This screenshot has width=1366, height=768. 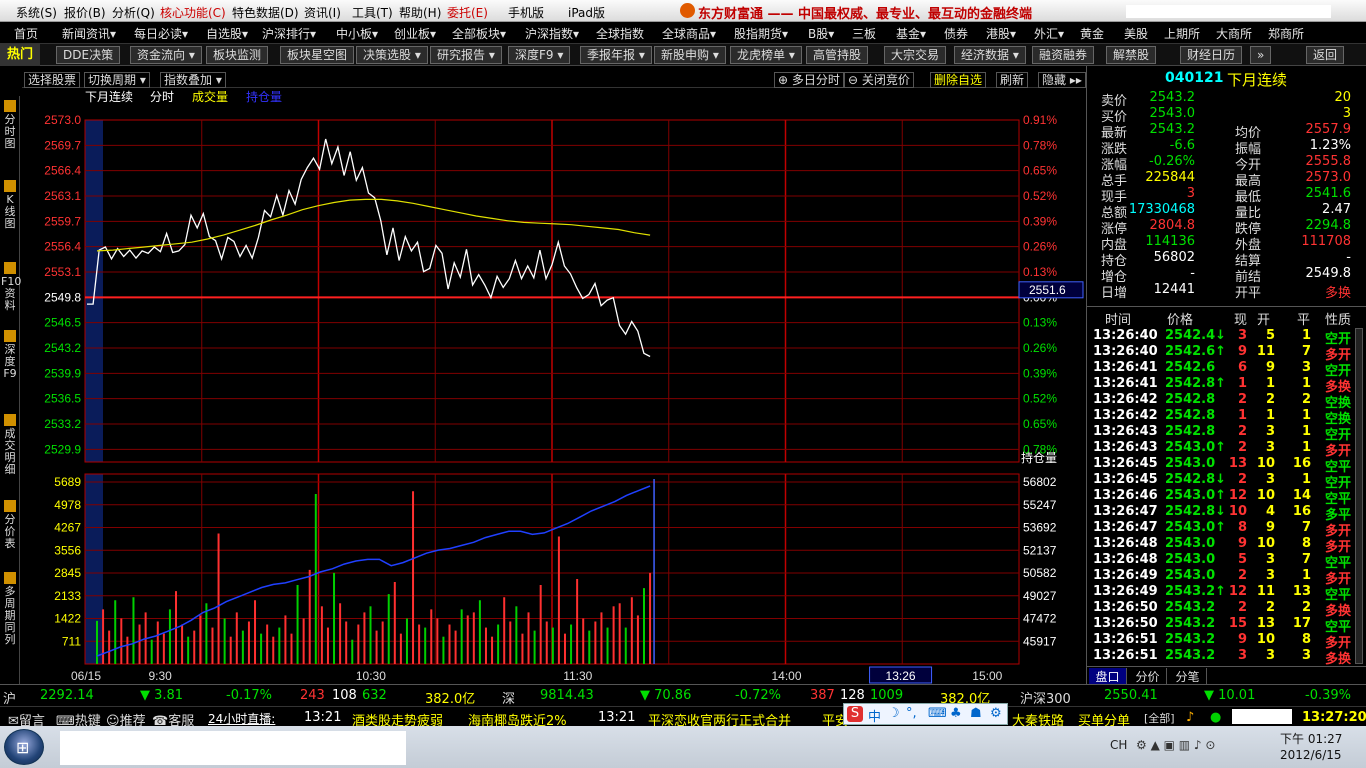 What do you see at coordinates (1262, 716) in the screenshot?
I see `ticker-input` at bounding box center [1262, 716].